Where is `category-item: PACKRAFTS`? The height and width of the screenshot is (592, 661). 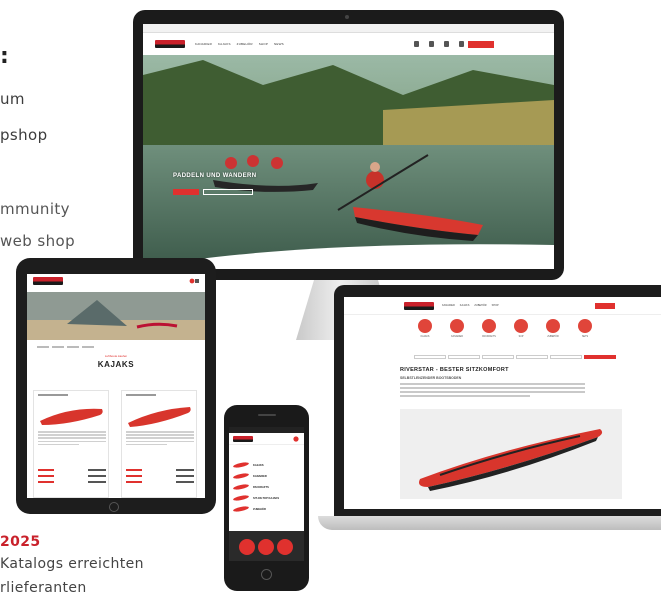 category-item: PACKRAFTS is located at coordinates (489, 328).